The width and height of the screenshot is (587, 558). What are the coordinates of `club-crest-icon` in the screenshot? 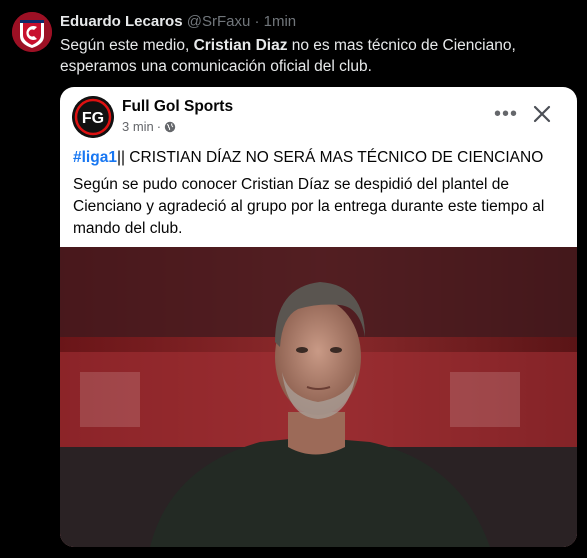 It's located at (32, 32).